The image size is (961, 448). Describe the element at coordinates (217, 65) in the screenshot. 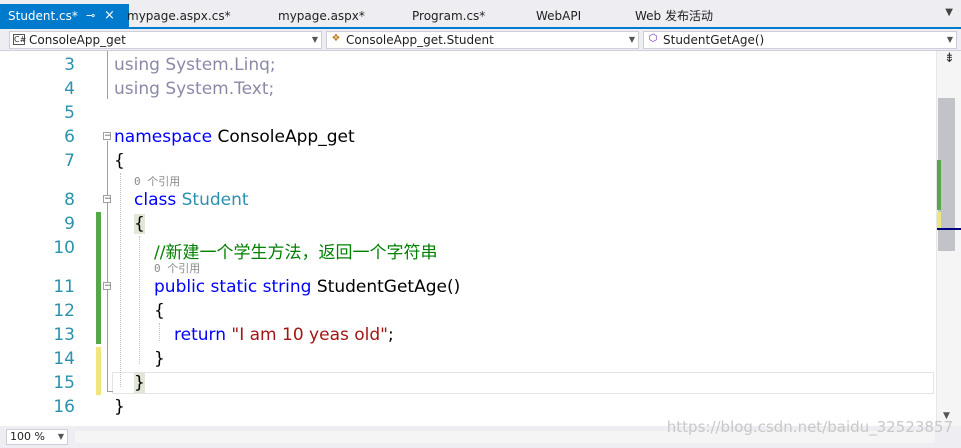

I see `namespace-ref: System.Linq;` at that location.